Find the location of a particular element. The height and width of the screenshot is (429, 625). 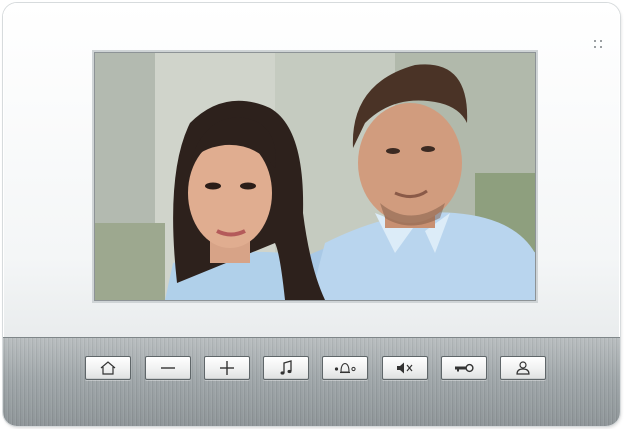

minus-icon is located at coordinates (168, 368).